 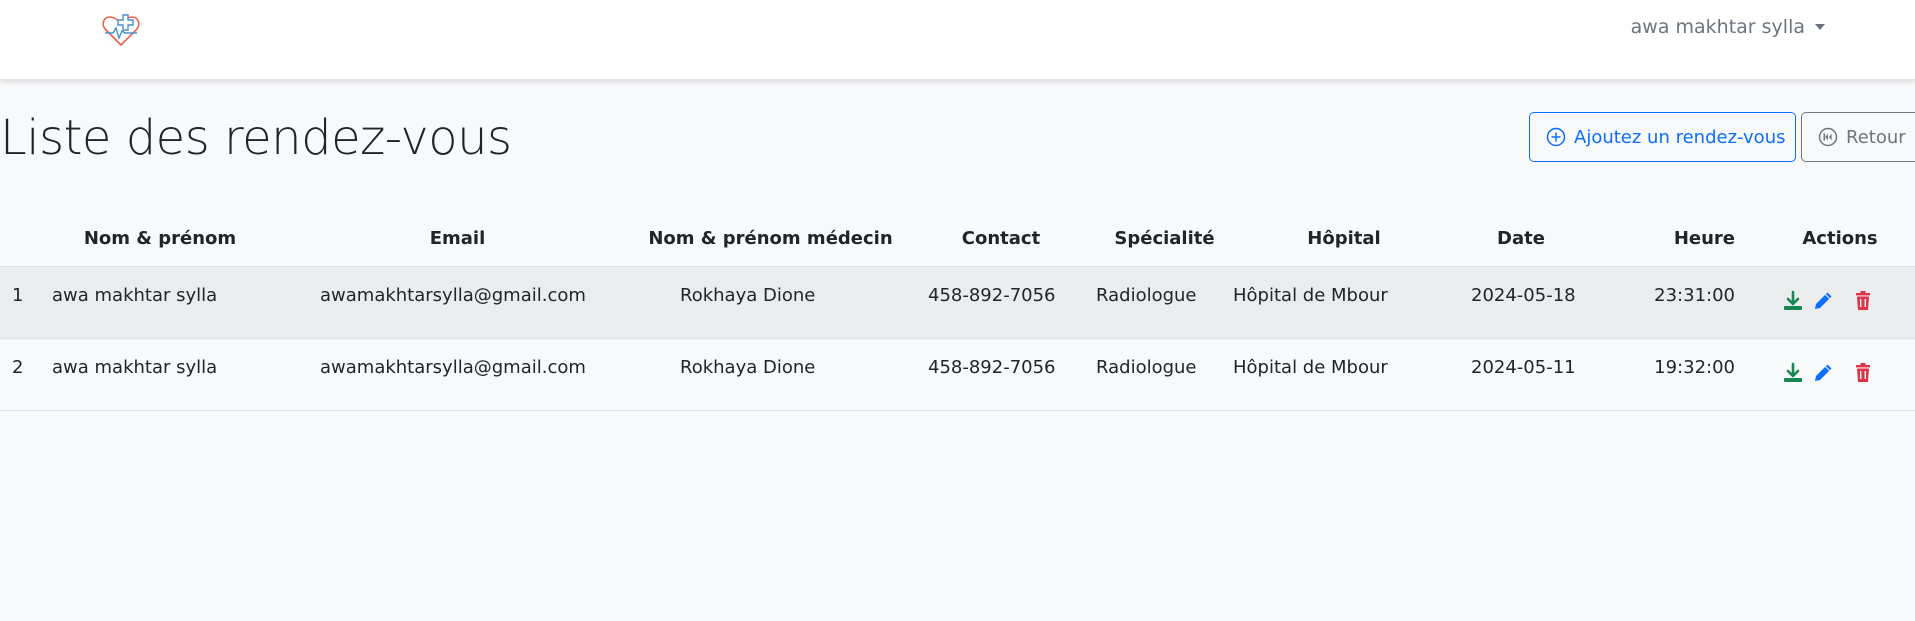 I want to click on column-header-hospital: Hôpital, so click(x=1344, y=239).